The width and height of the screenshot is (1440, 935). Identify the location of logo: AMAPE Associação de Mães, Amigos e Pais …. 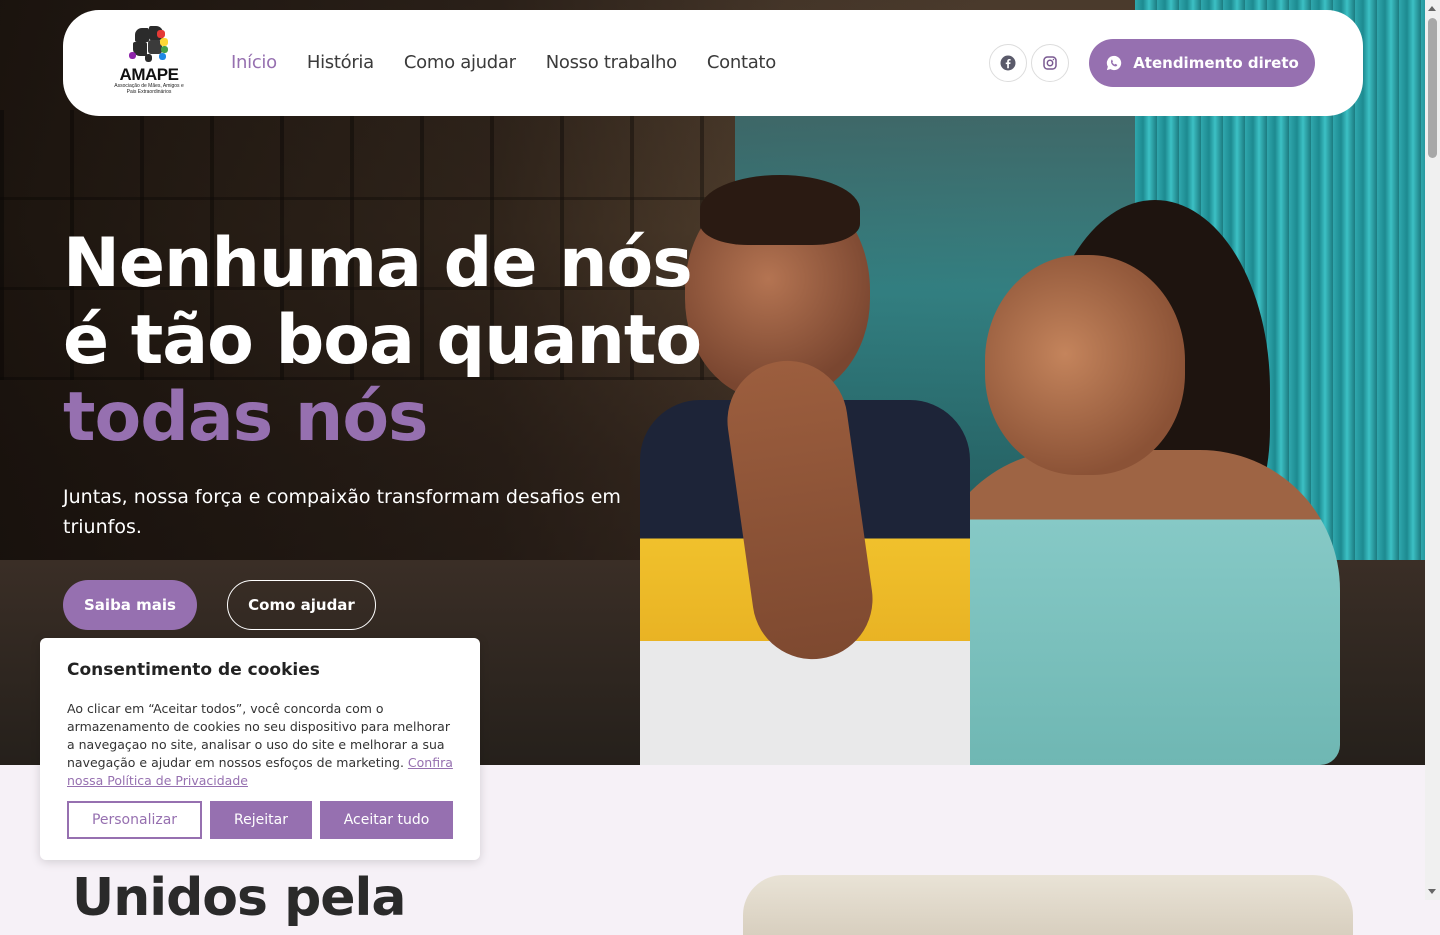
(149, 64).